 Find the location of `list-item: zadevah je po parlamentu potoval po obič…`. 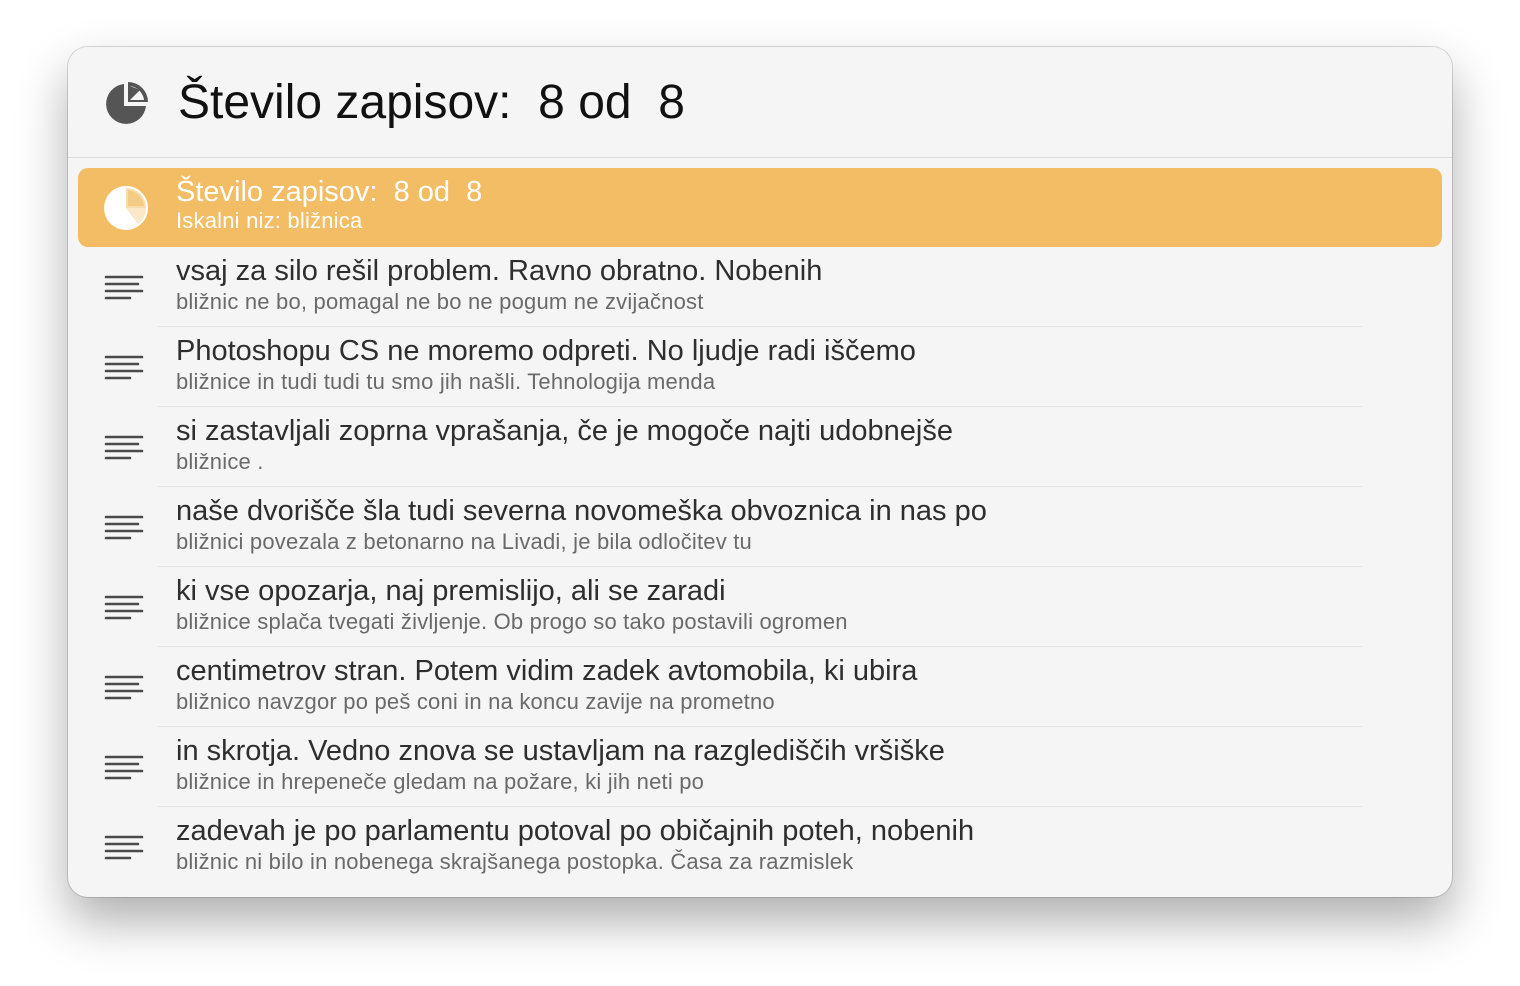

list-item: zadevah je po parlamentu potoval po obič… is located at coordinates (760, 847).